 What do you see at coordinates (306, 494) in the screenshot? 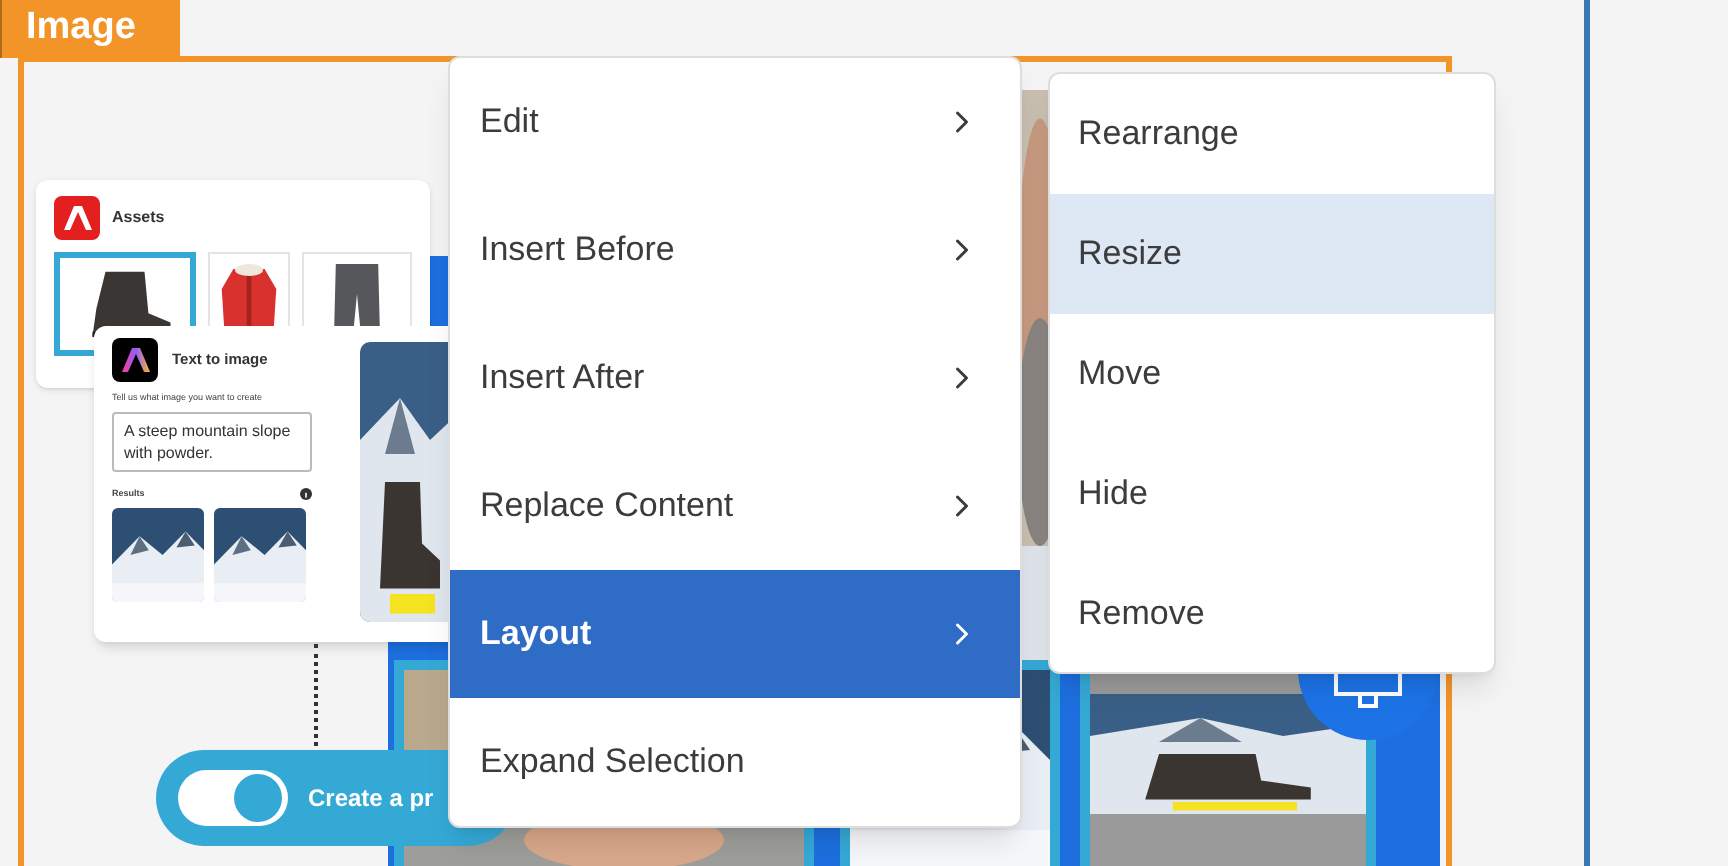
I see `info-icon` at bounding box center [306, 494].